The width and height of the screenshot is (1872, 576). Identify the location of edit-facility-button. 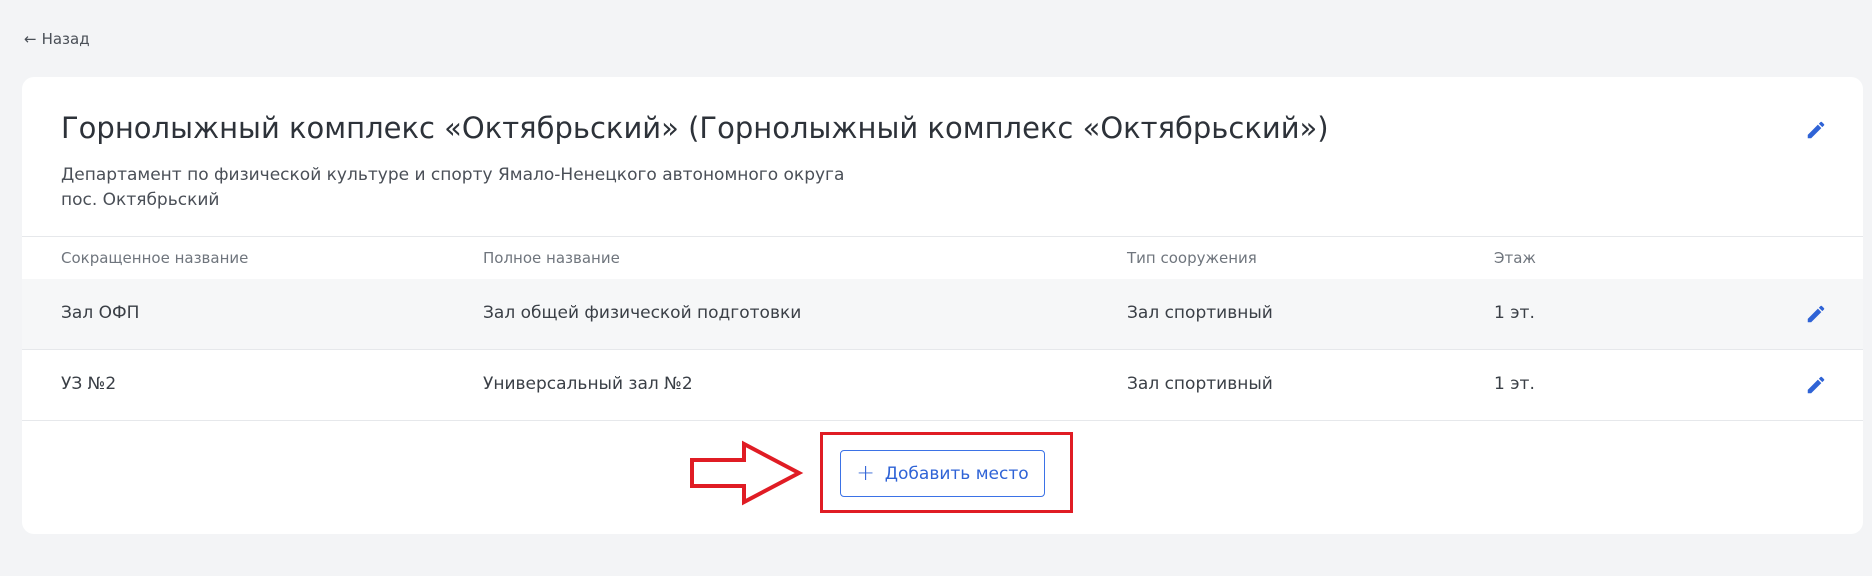
(1816, 130).